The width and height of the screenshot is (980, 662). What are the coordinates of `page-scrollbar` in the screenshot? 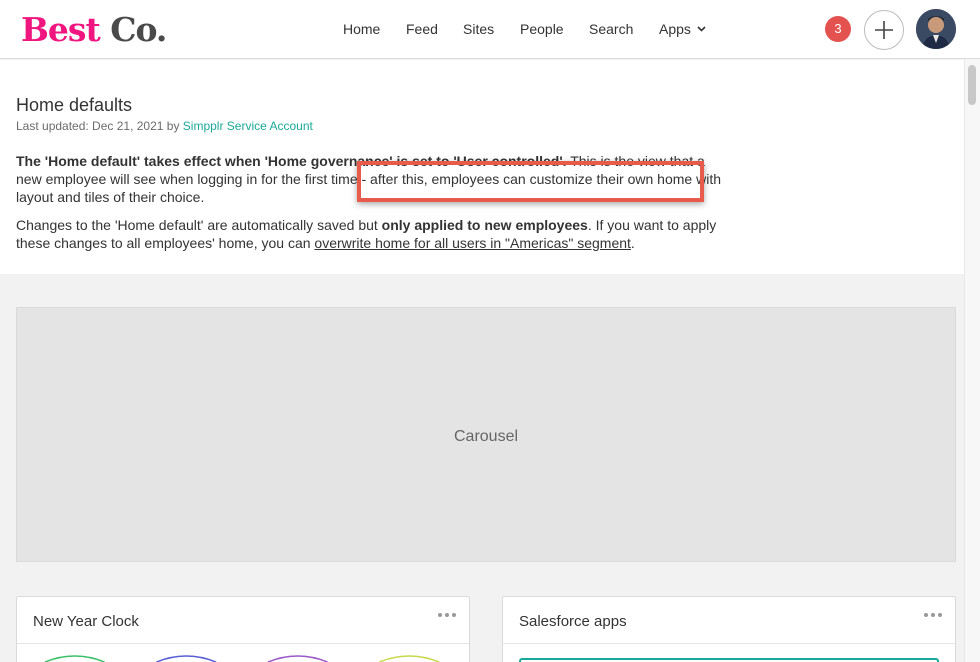 It's located at (972, 360).